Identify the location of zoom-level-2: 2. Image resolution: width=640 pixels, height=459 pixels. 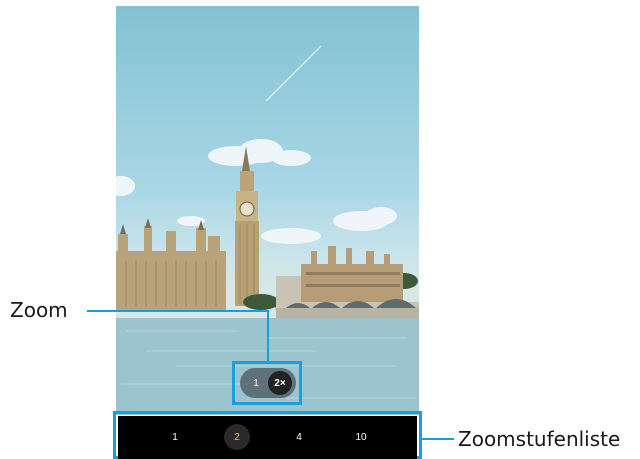
(237, 437).